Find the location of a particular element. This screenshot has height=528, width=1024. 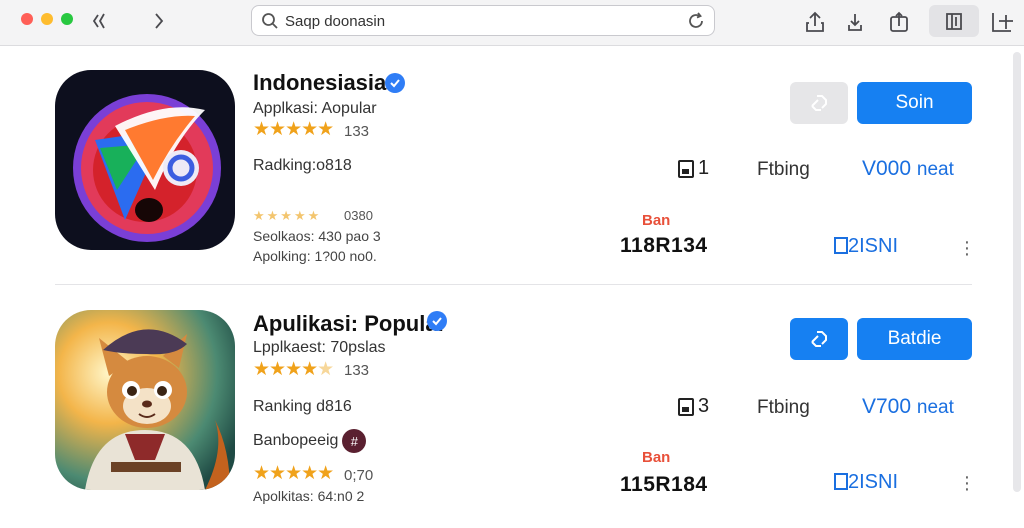

tabs-icon is located at coordinates (954, 21).